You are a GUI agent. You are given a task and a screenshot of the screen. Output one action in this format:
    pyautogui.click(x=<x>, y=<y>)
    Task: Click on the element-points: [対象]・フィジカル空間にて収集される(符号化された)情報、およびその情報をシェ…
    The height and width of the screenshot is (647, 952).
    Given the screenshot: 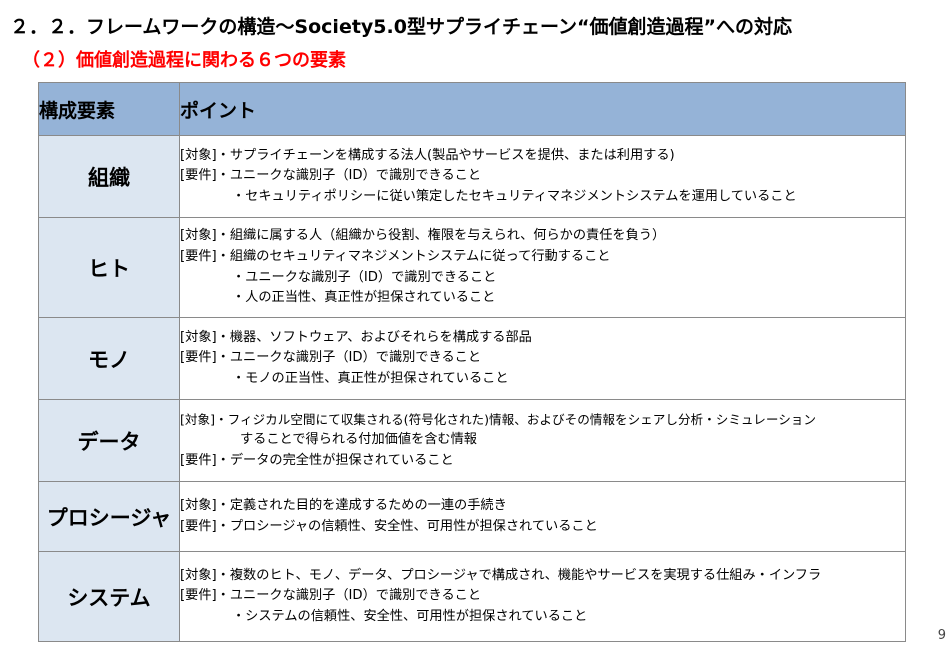 What is the action you would take?
    pyautogui.click(x=542, y=440)
    